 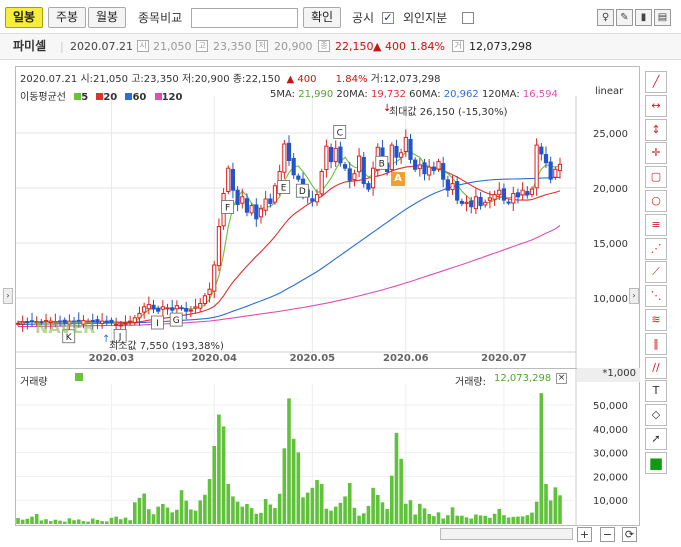 What do you see at coordinates (43, 97) in the screenshot?
I see `ma-legend-title: 이동평균선` at bounding box center [43, 97].